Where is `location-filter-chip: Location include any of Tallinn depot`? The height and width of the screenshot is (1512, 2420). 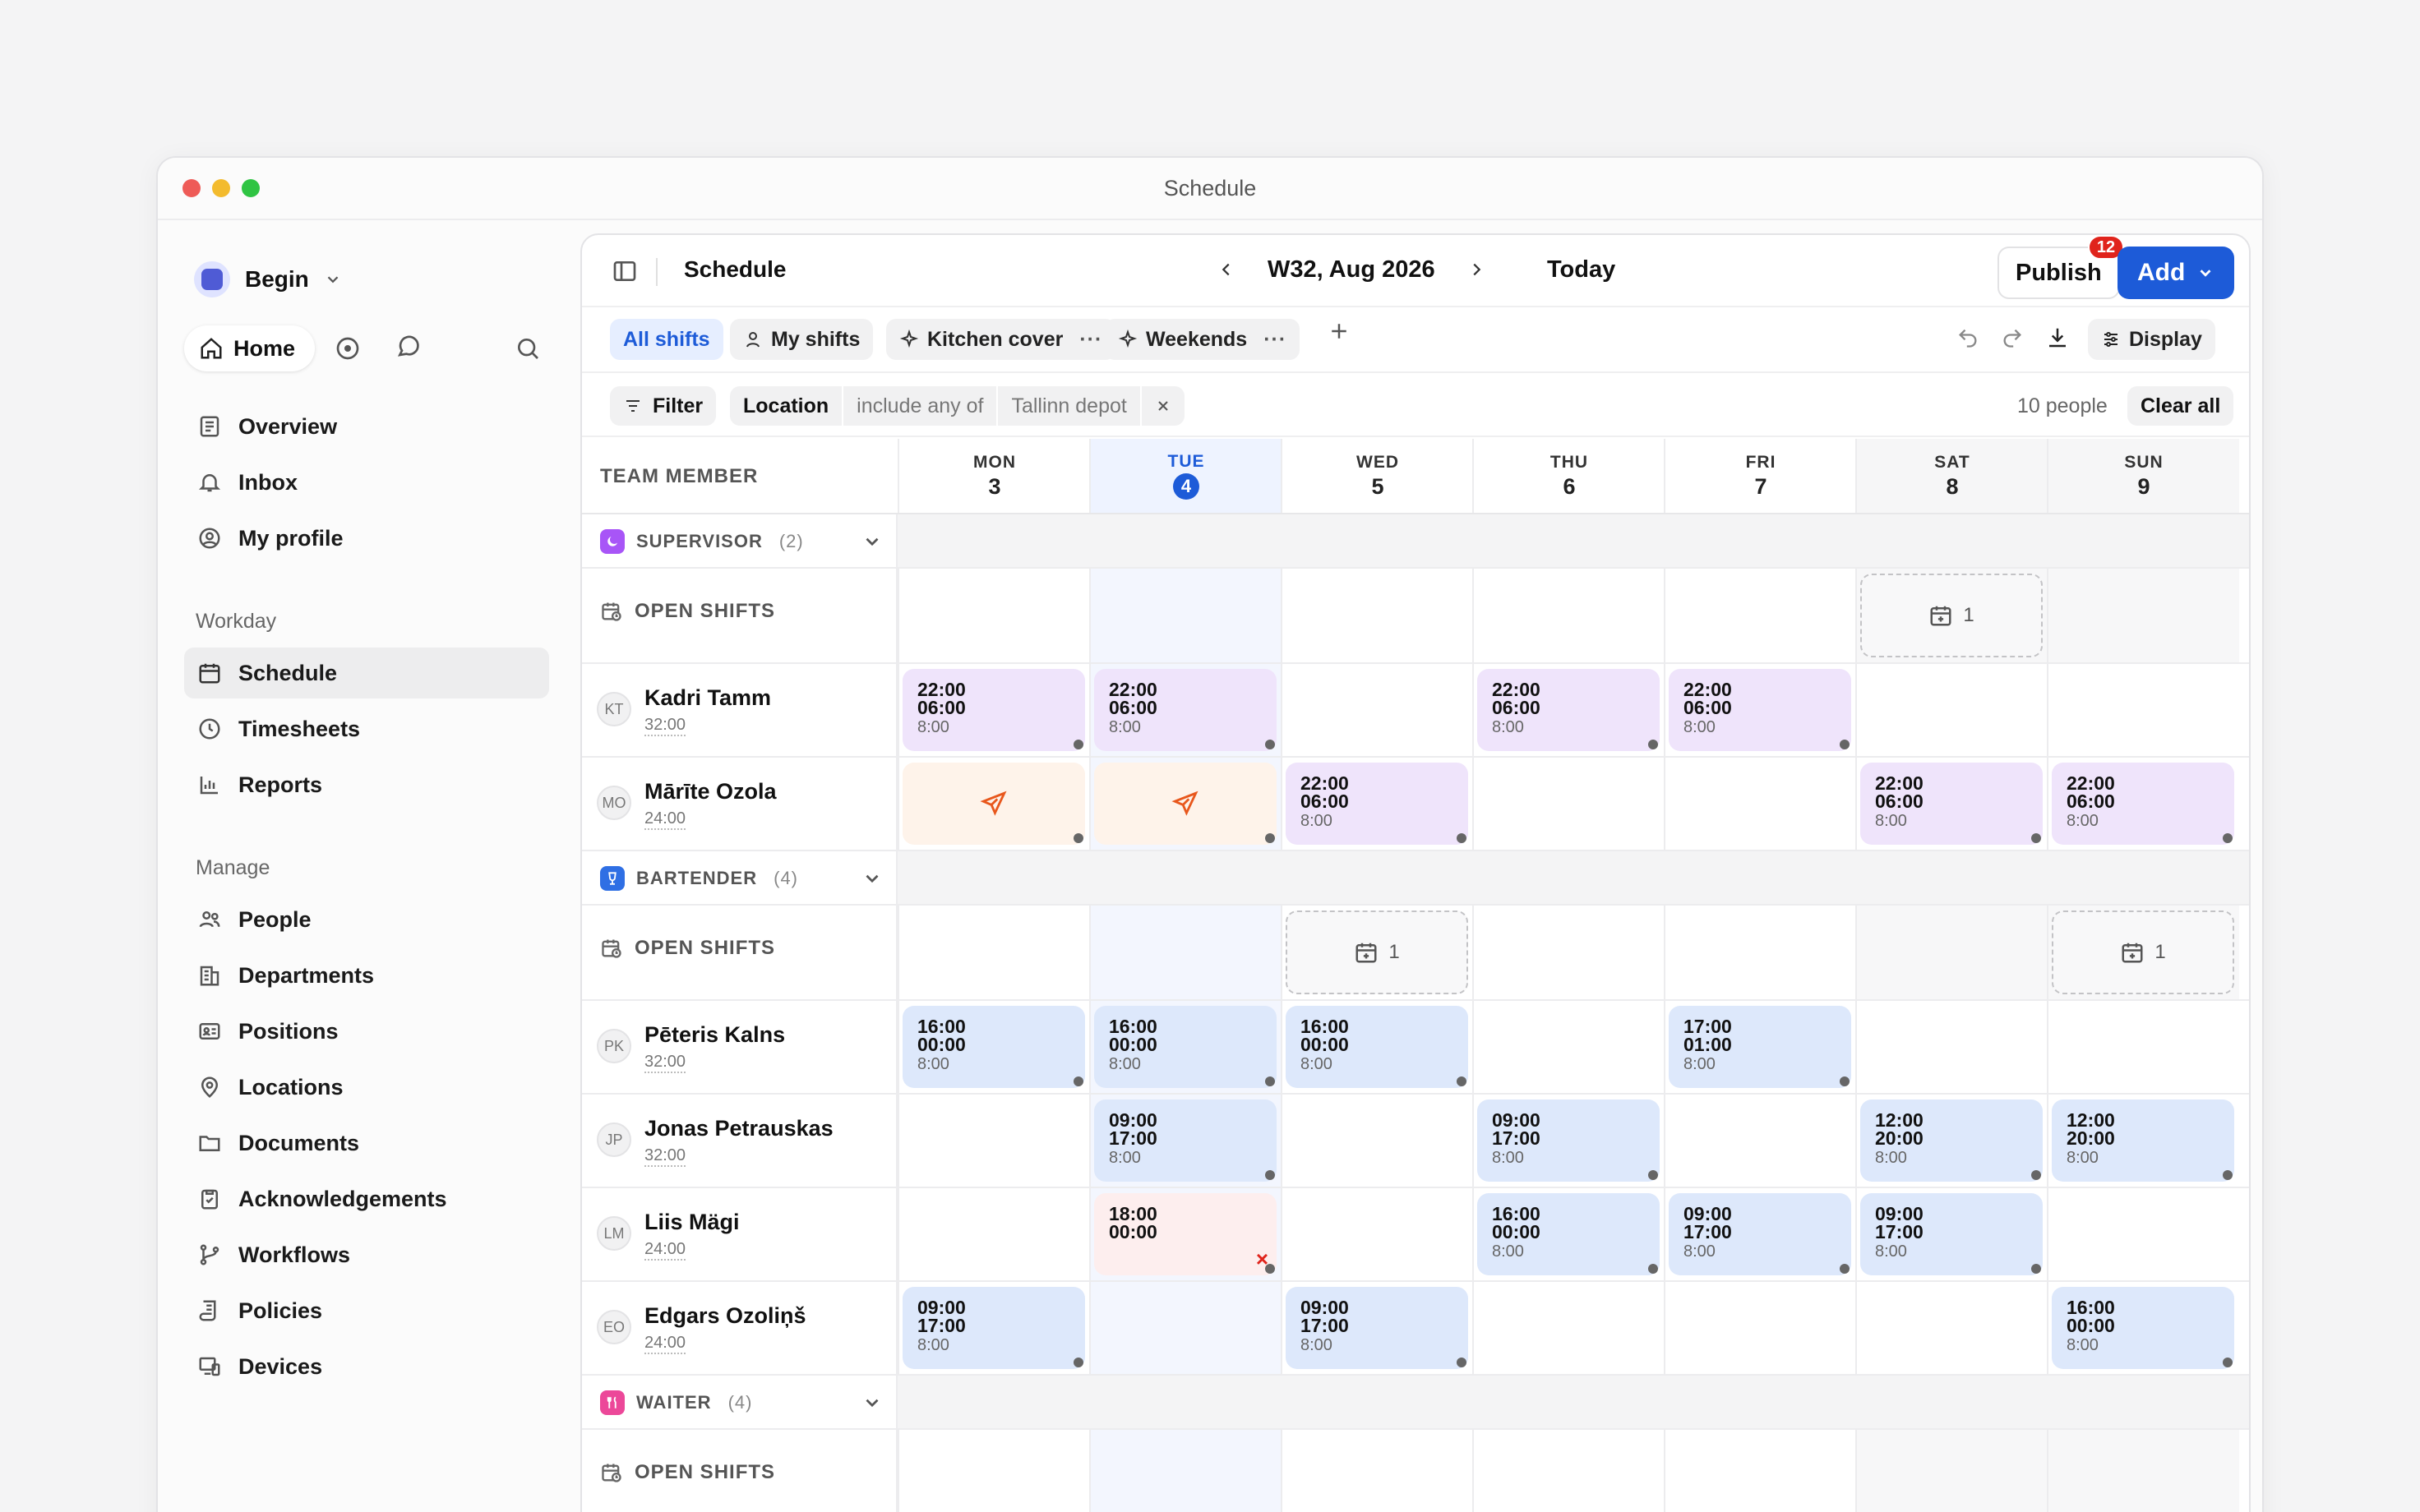 location-filter-chip: Location include any of Tallinn depot is located at coordinates (957, 406).